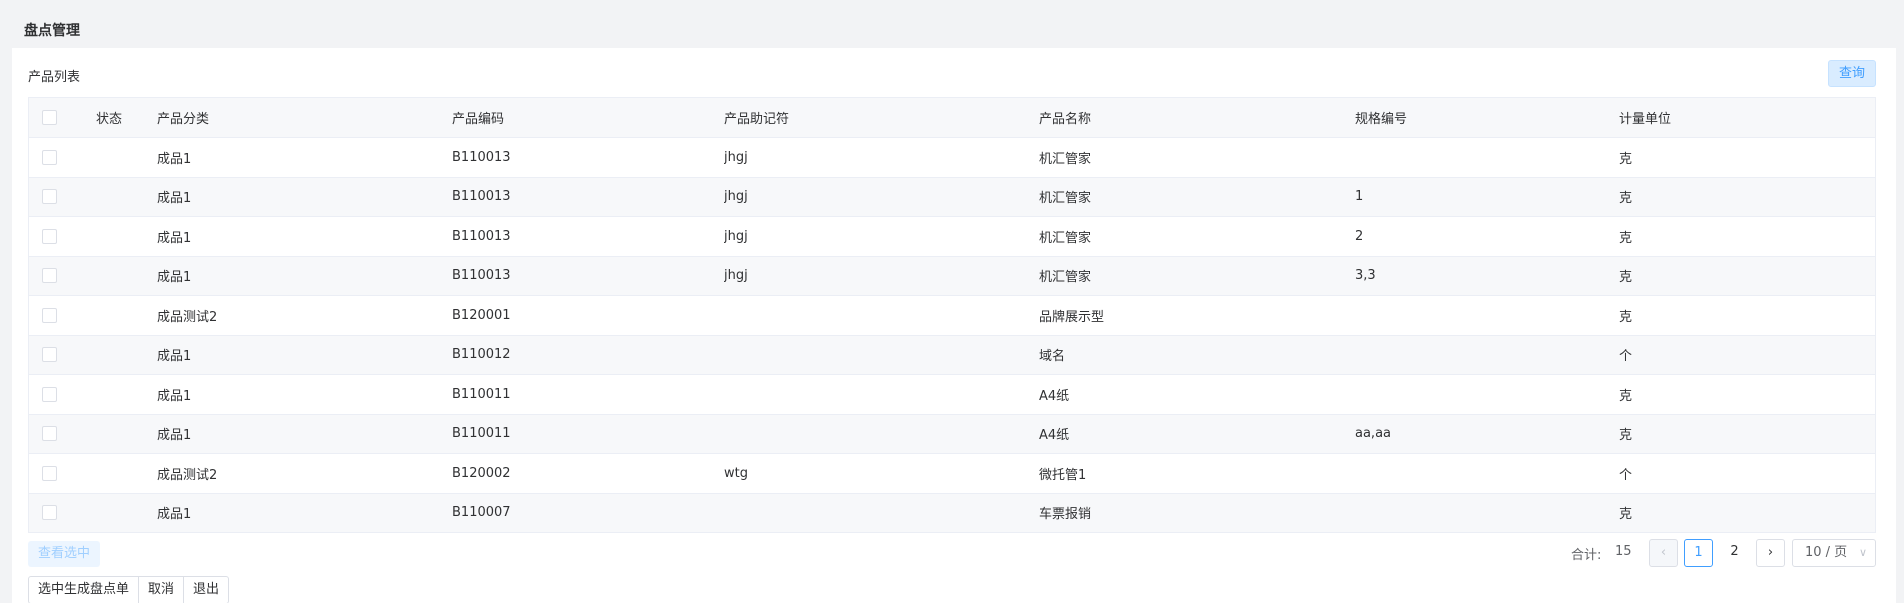 The height and width of the screenshot is (603, 1904). Describe the element at coordinates (481, 473) in the screenshot. I see `cell-code: B120002` at that location.